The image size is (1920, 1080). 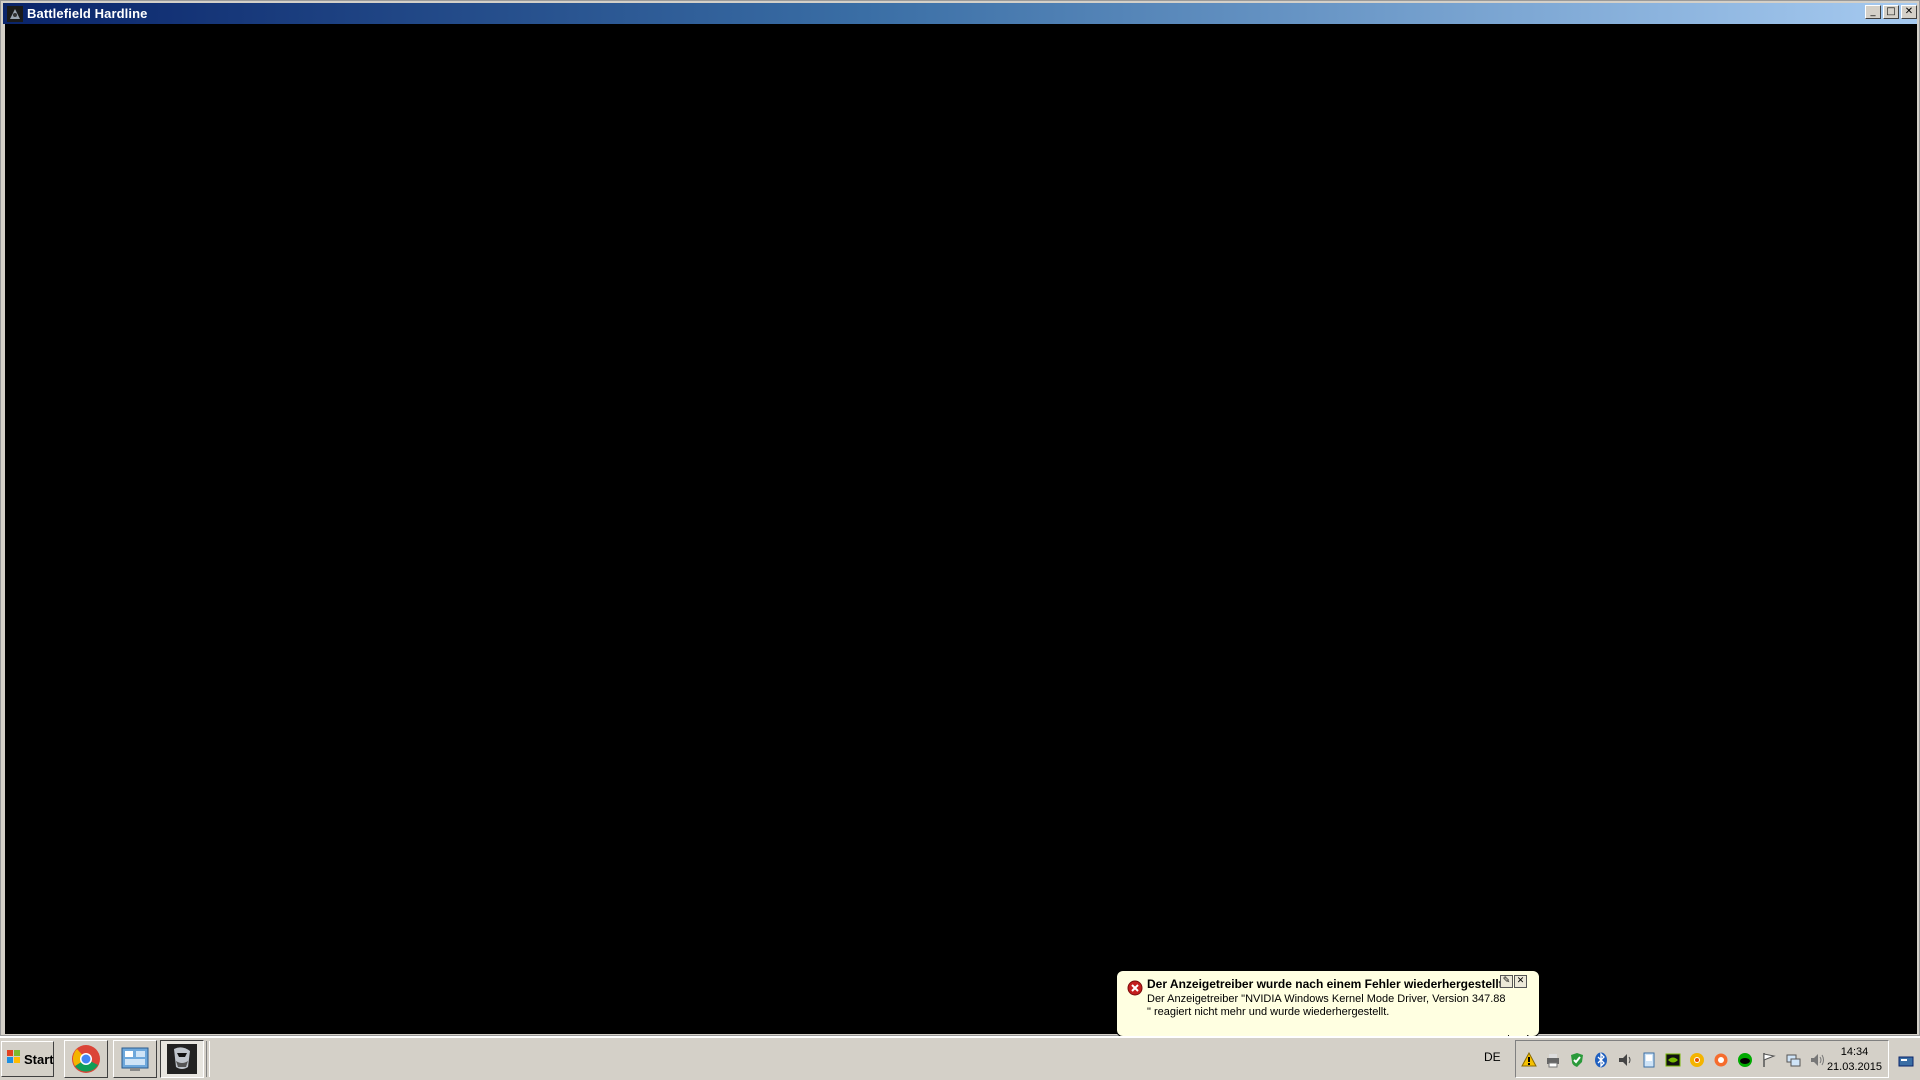 What do you see at coordinates (15, 14) in the screenshot?
I see `battlefield-app-icon` at bounding box center [15, 14].